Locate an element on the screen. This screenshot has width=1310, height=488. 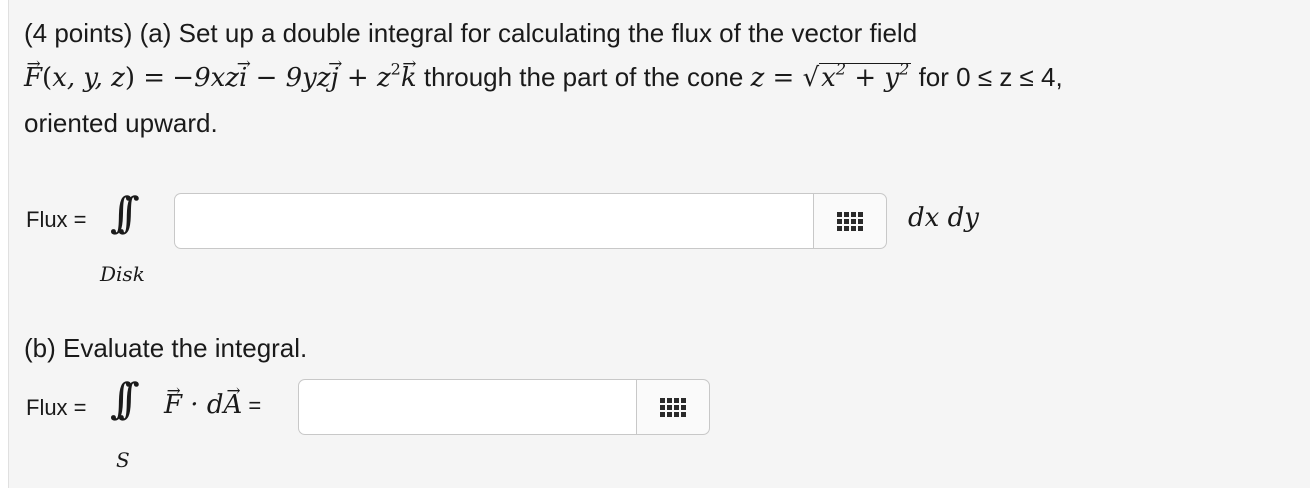
math-palette-button-a is located at coordinates (850, 221).